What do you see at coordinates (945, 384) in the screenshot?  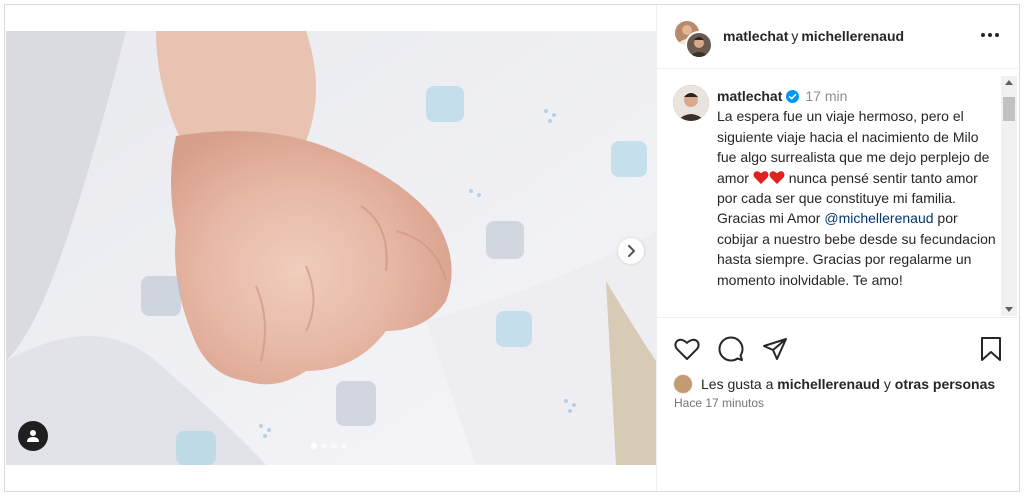 I see `other-likers-link: otras personas` at bounding box center [945, 384].